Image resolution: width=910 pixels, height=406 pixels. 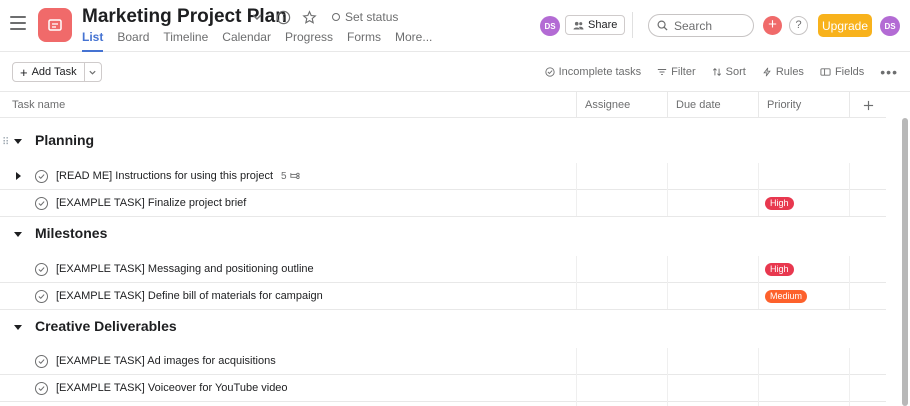 I want to click on subtask-count: 5, so click(x=290, y=176).